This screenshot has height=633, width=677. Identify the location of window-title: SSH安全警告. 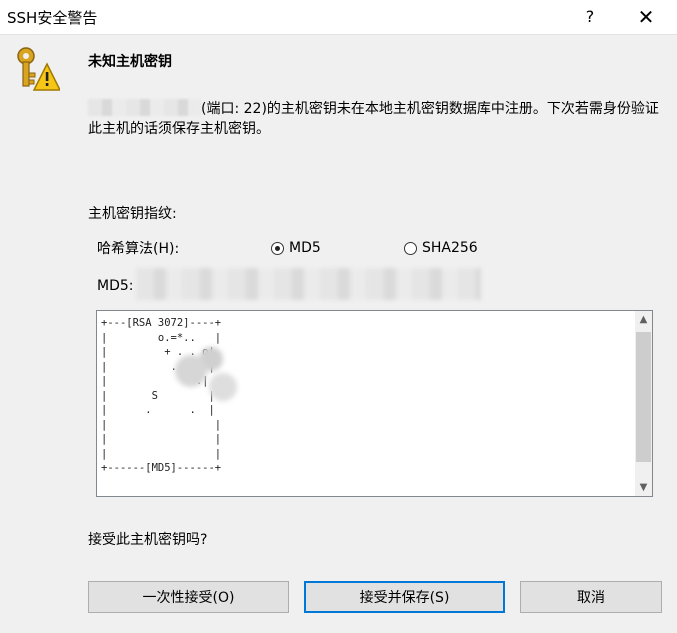
(52, 18).